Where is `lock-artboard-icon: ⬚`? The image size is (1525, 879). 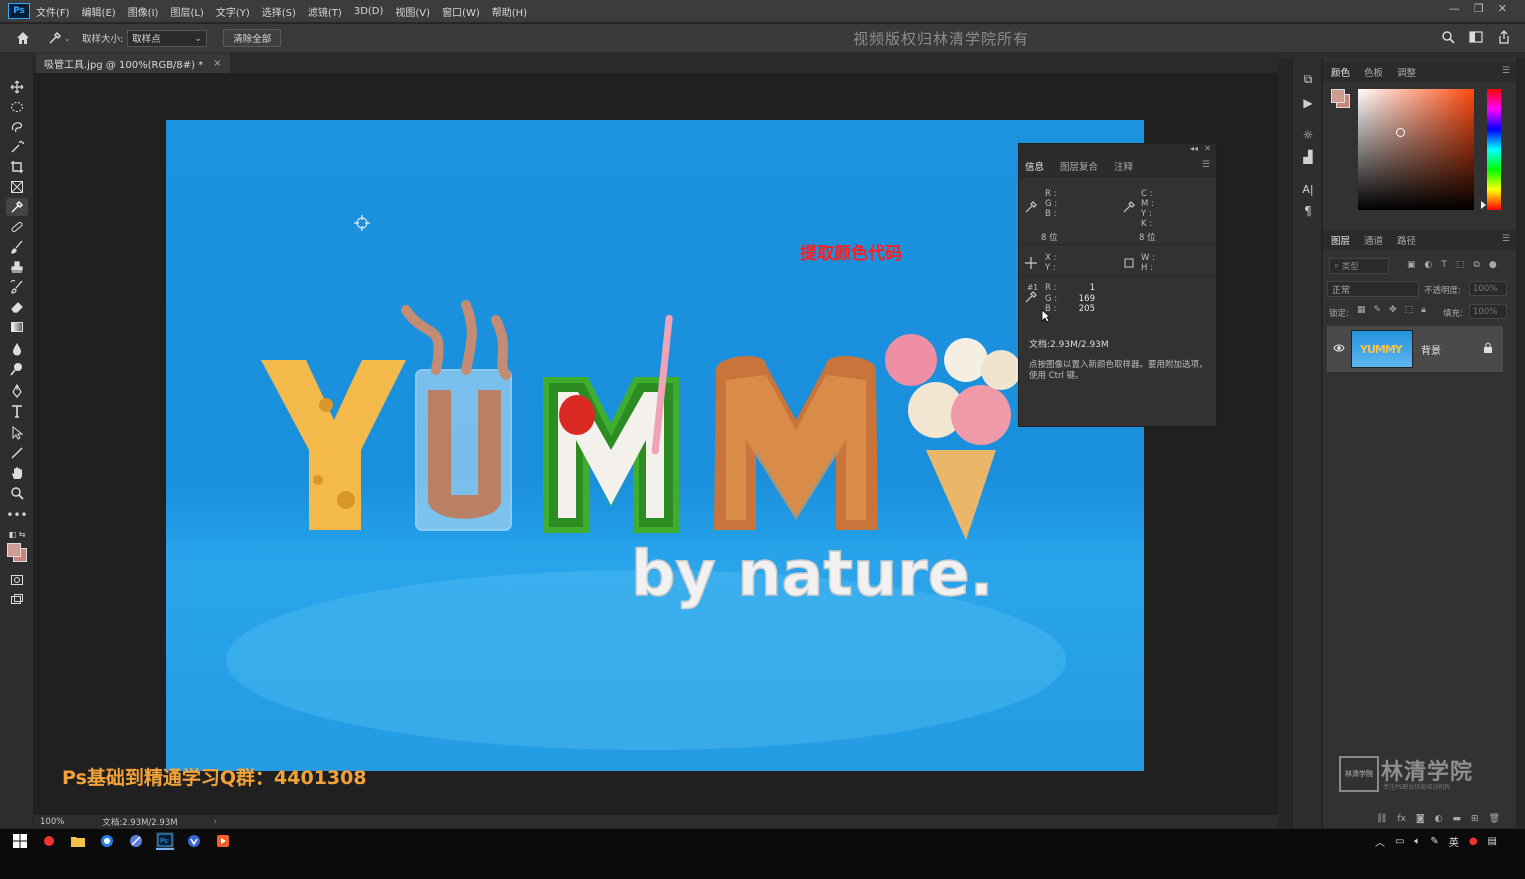 lock-artboard-icon: ⬚ is located at coordinates (1409, 310).